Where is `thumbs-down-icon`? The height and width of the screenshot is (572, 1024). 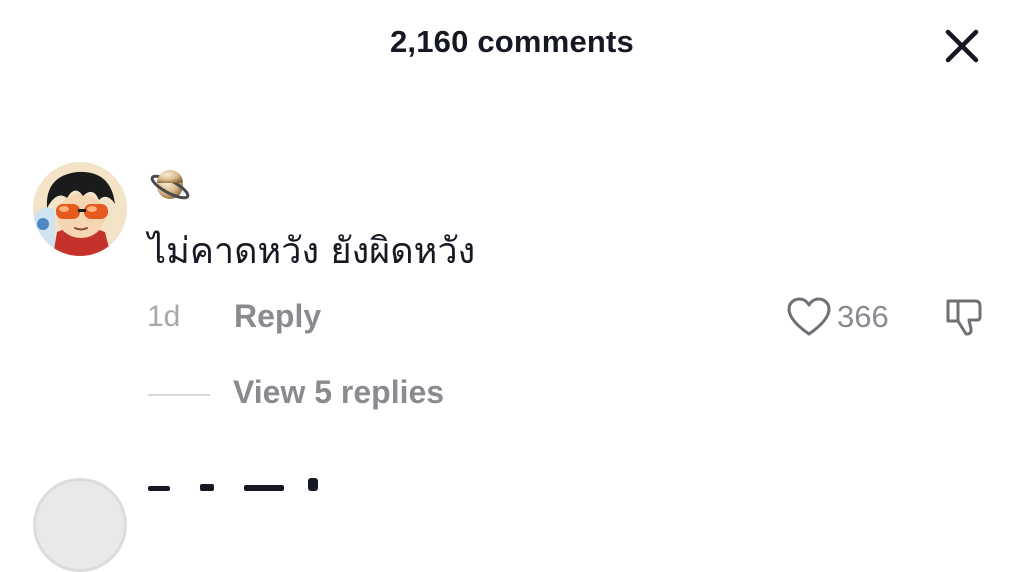 thumbs-down-icon is located at coordinates (964, 317).